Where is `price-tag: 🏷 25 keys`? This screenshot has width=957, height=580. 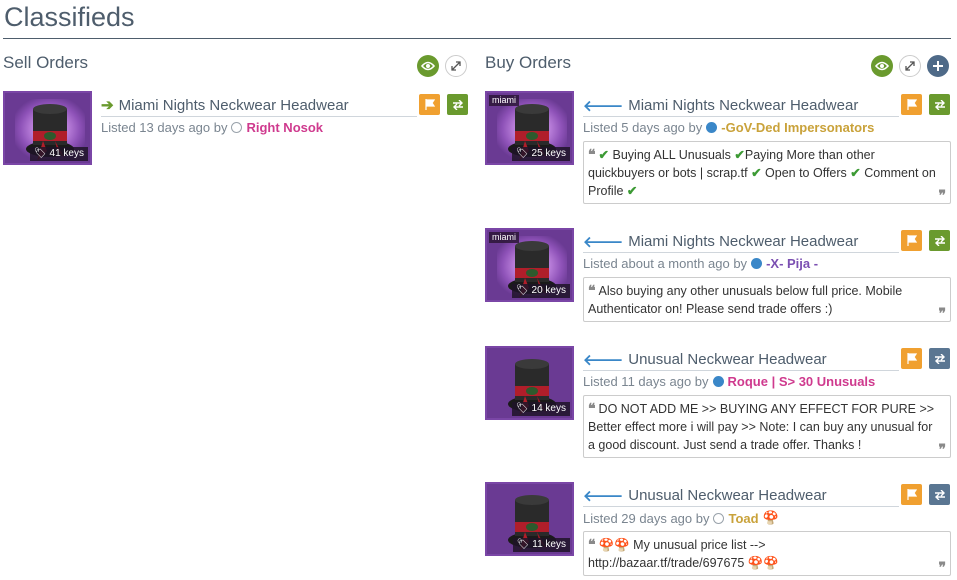
price-tag: 🏷 25 keys is located at coordinates (540, 154).